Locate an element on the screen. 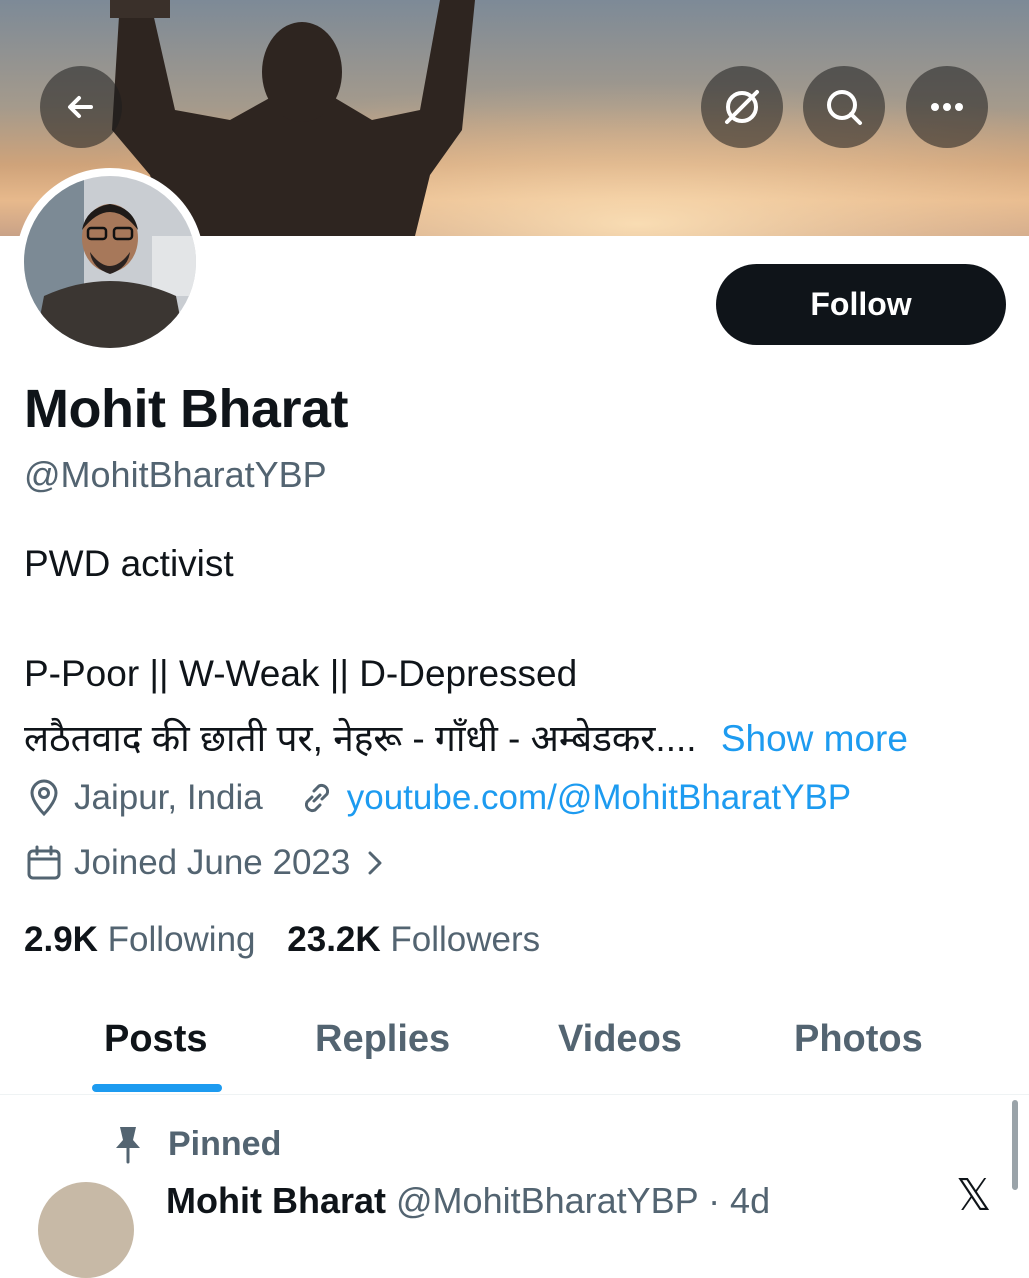  link-icon is located at coordinates (317, 798).